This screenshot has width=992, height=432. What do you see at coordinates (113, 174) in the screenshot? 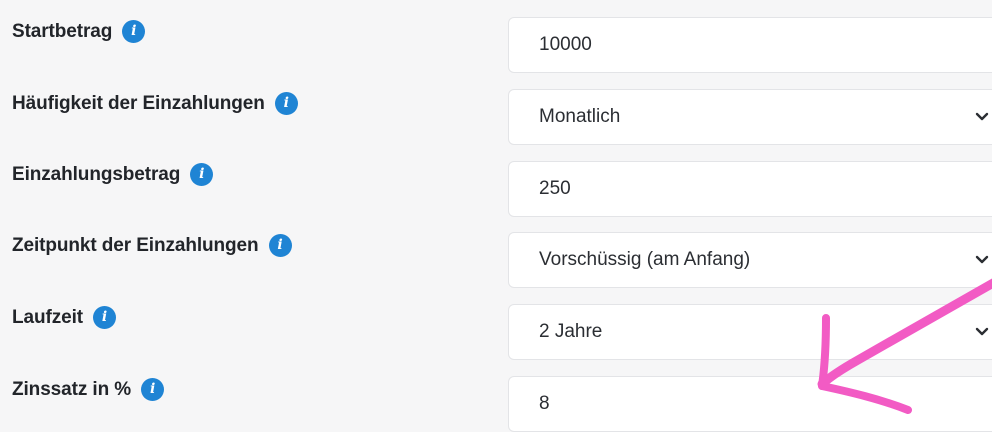
I see `einzahlungsbetrag-label: Einzahlungsbetrag i` at bounding box center [113, 174].